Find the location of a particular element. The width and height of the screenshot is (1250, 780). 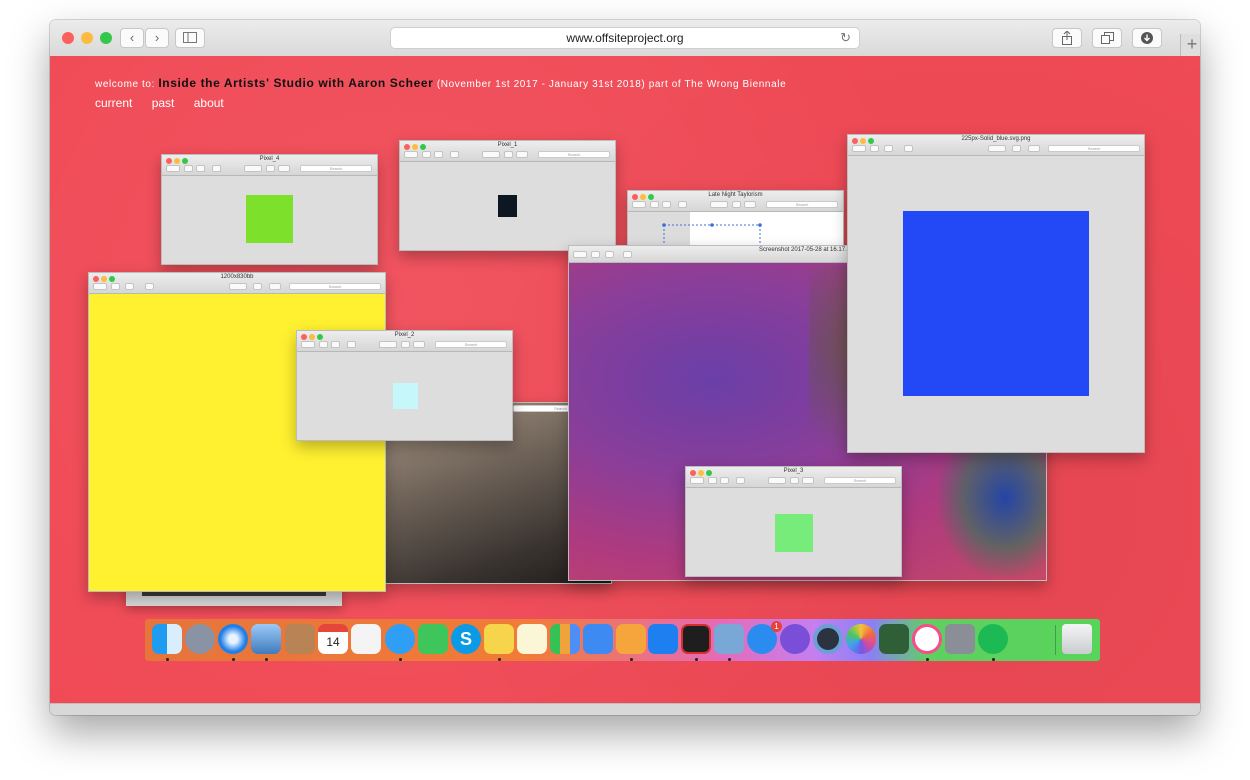

reload-icon: ↻ is located at coordinates (845, 38).